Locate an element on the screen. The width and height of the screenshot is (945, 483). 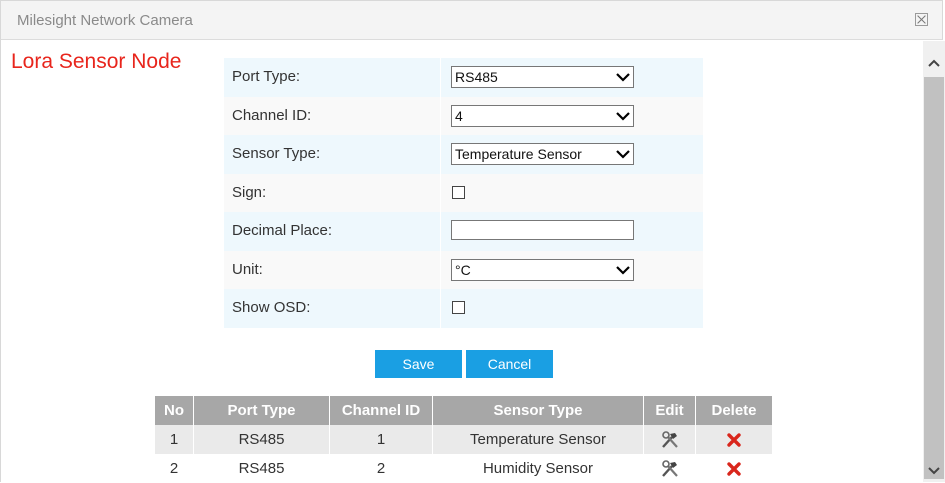
vertical-scrollbar is located at coordinates (934, 261).